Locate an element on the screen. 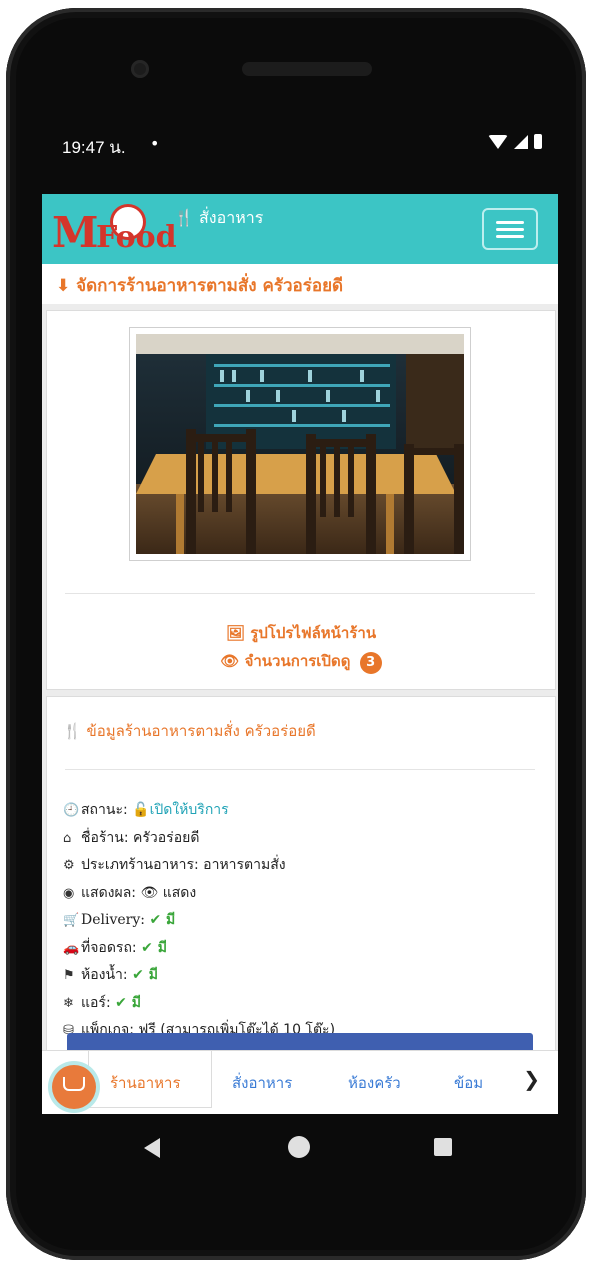 Image resolution: width=592 pixels, height=1267 pixels. nav-title-label: สั่งอาหาร is located at coordinates (231, 217).